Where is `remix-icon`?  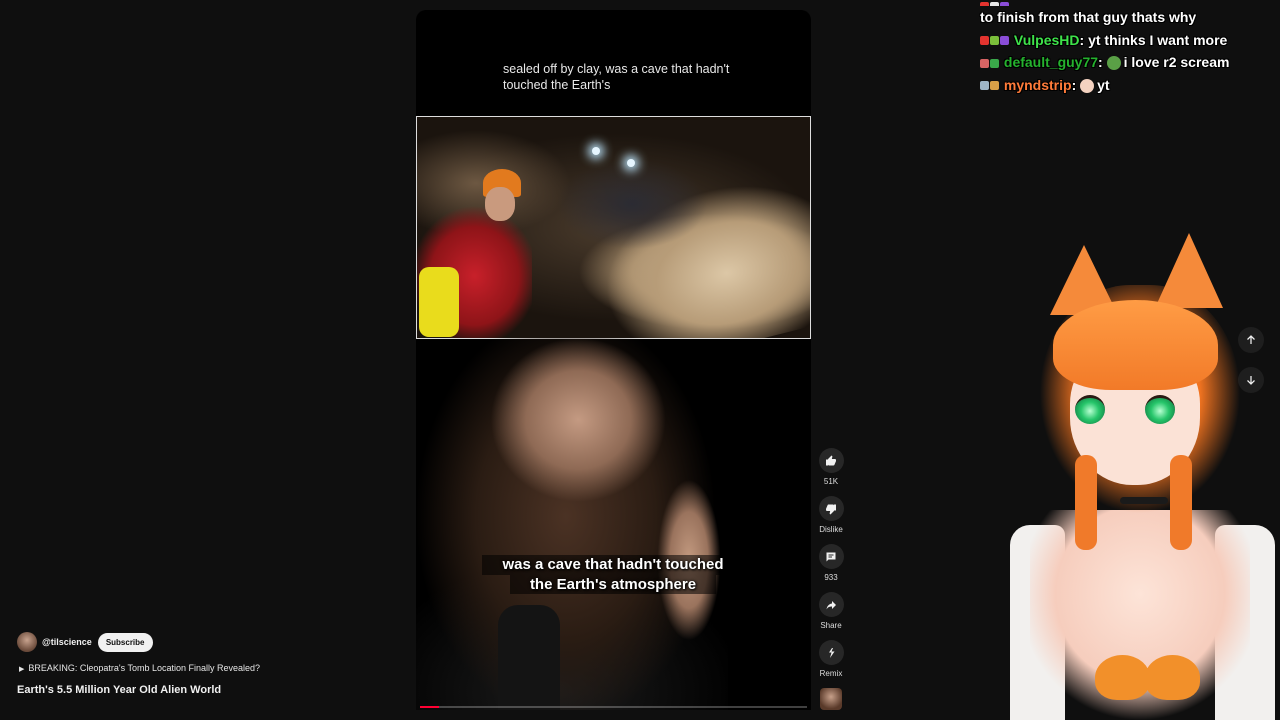 remix-icon is located at coordinates (831, 652).